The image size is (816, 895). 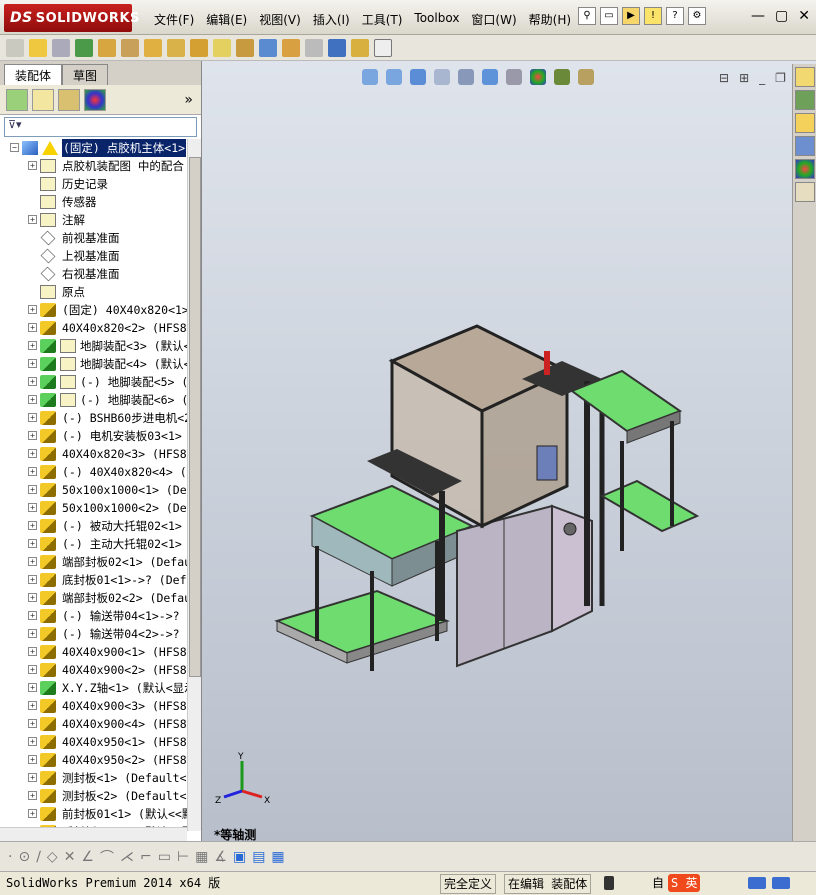 I want to click on apply-scene-icon, so click(x=562, y=77).